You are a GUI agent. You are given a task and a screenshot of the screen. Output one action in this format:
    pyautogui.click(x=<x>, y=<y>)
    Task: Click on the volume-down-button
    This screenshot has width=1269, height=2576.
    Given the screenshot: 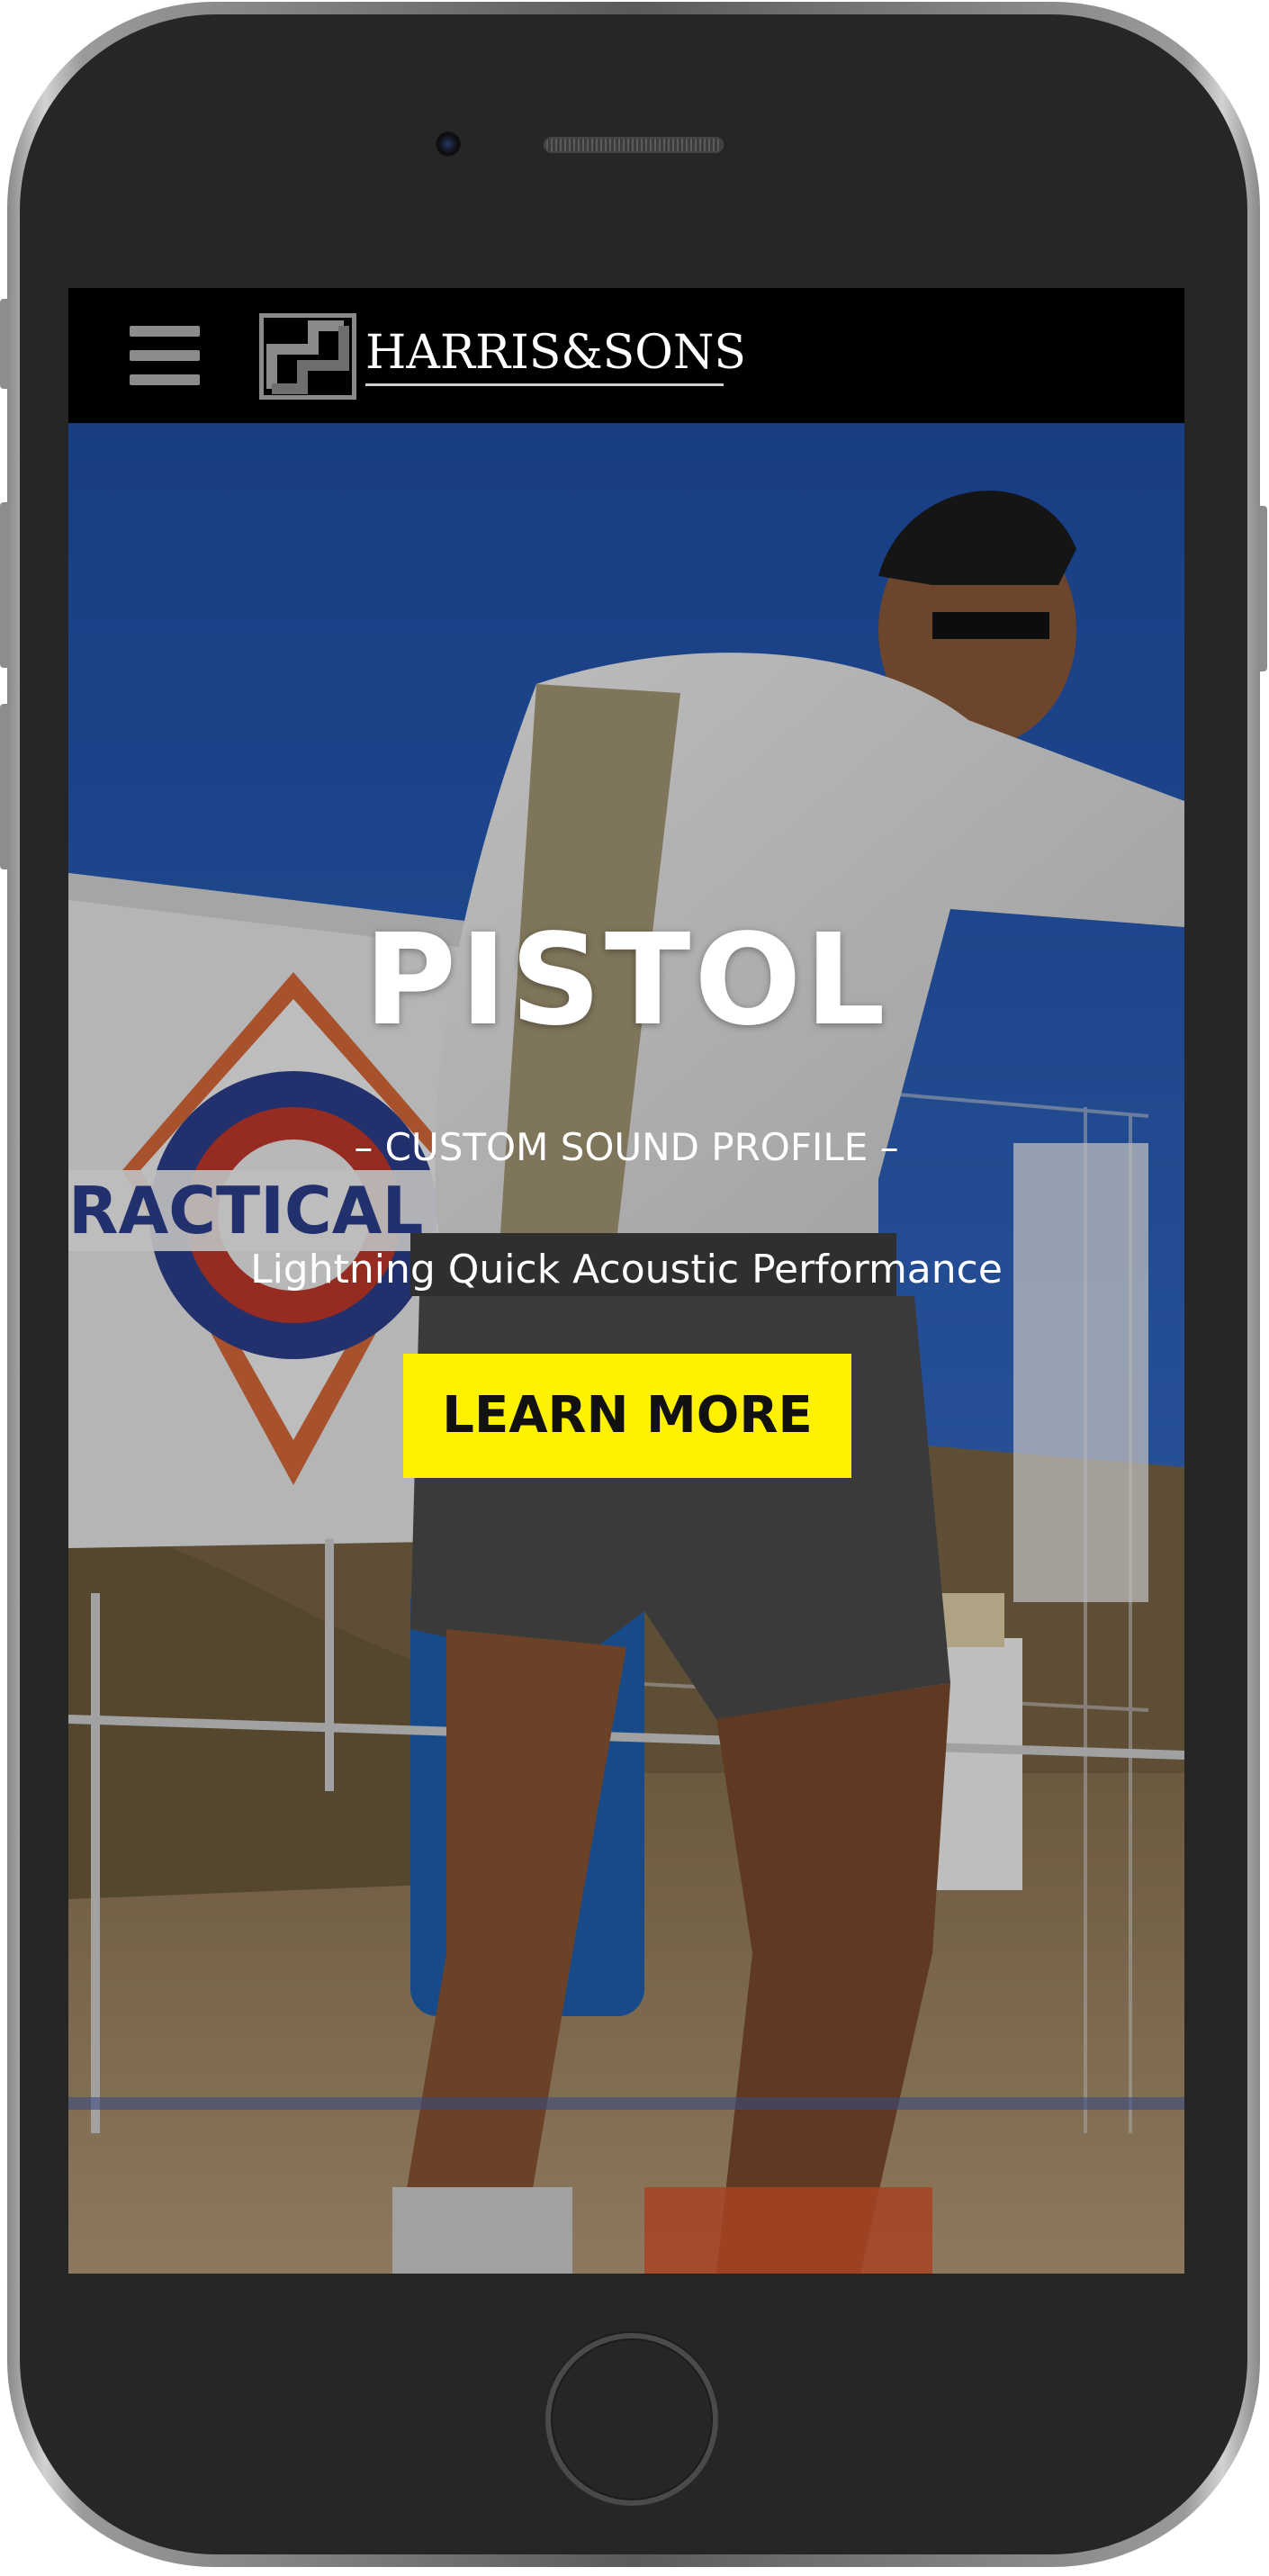 What is the action you would take?
    pyautogui.click(x=4, y=786)
    